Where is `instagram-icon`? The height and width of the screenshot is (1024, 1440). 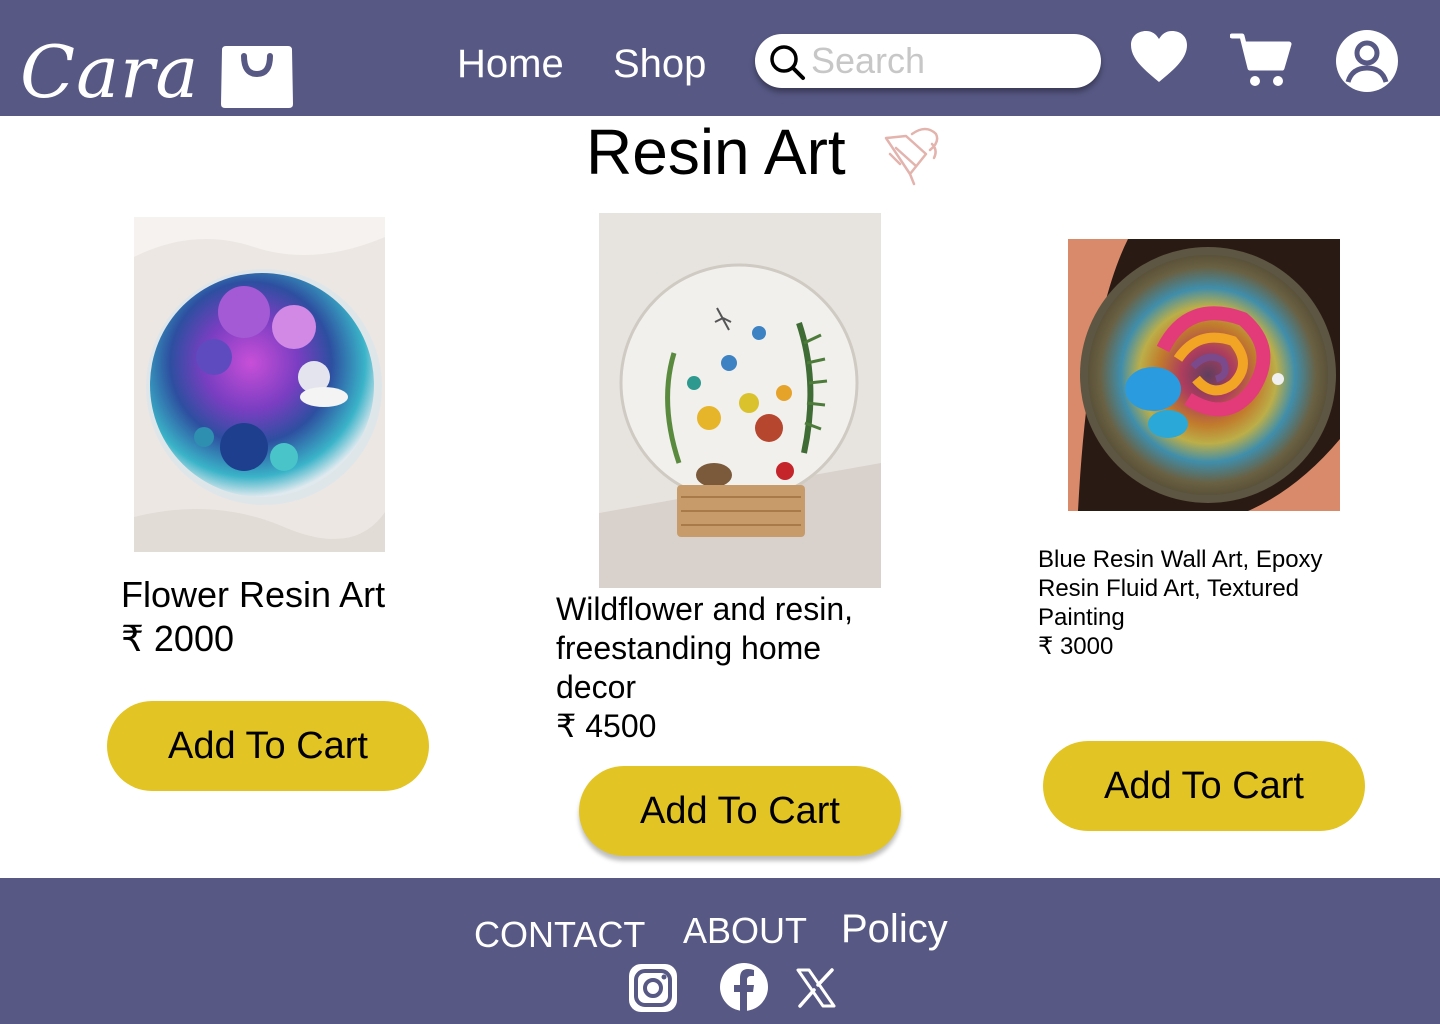
instagram-icon is located at coordinates (653, 988).